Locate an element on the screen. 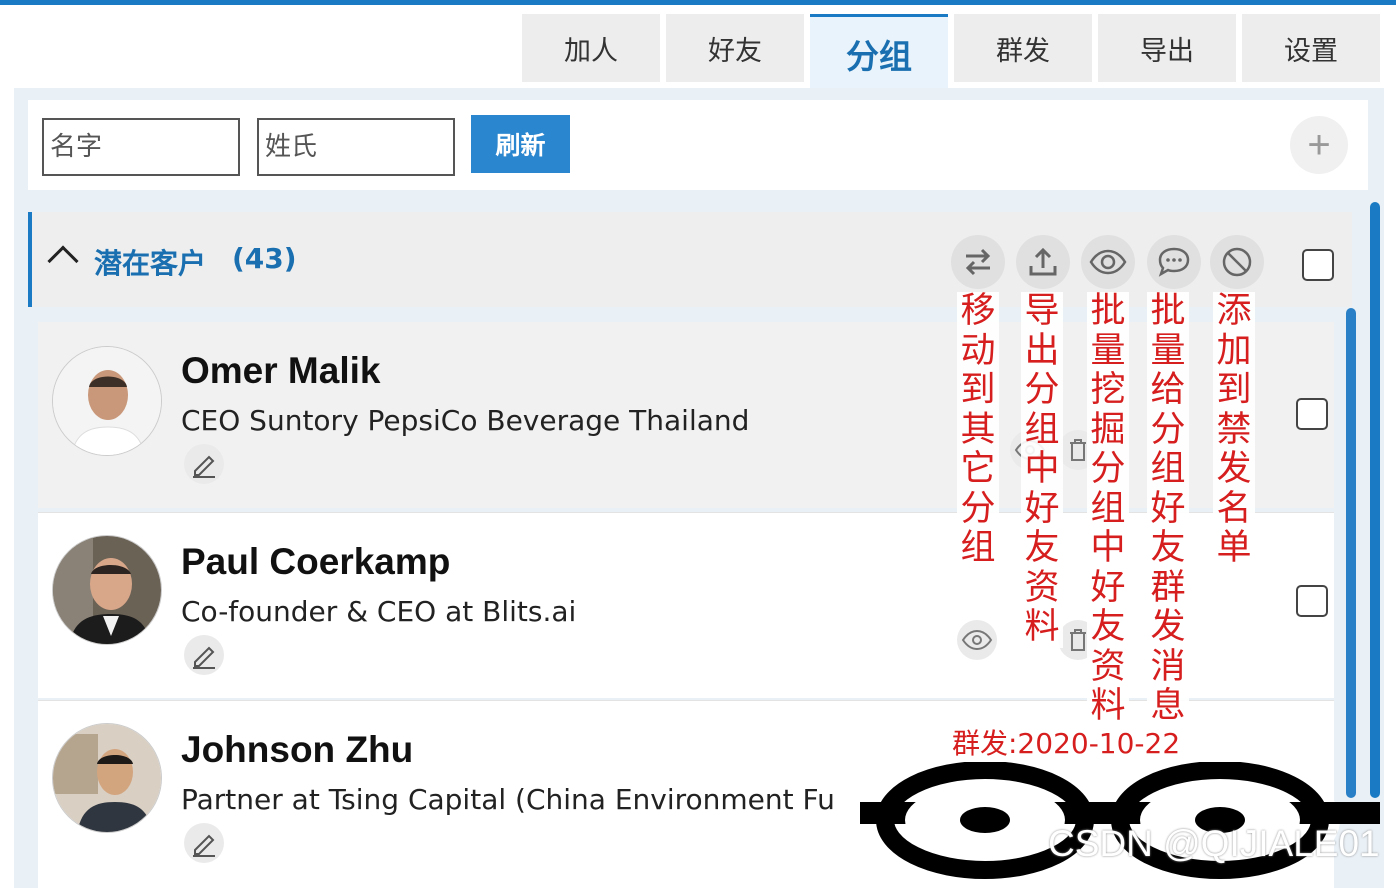 This screenshot has height=888, width=1396. group-select-checkbox is located at coordinates (1318, 265).